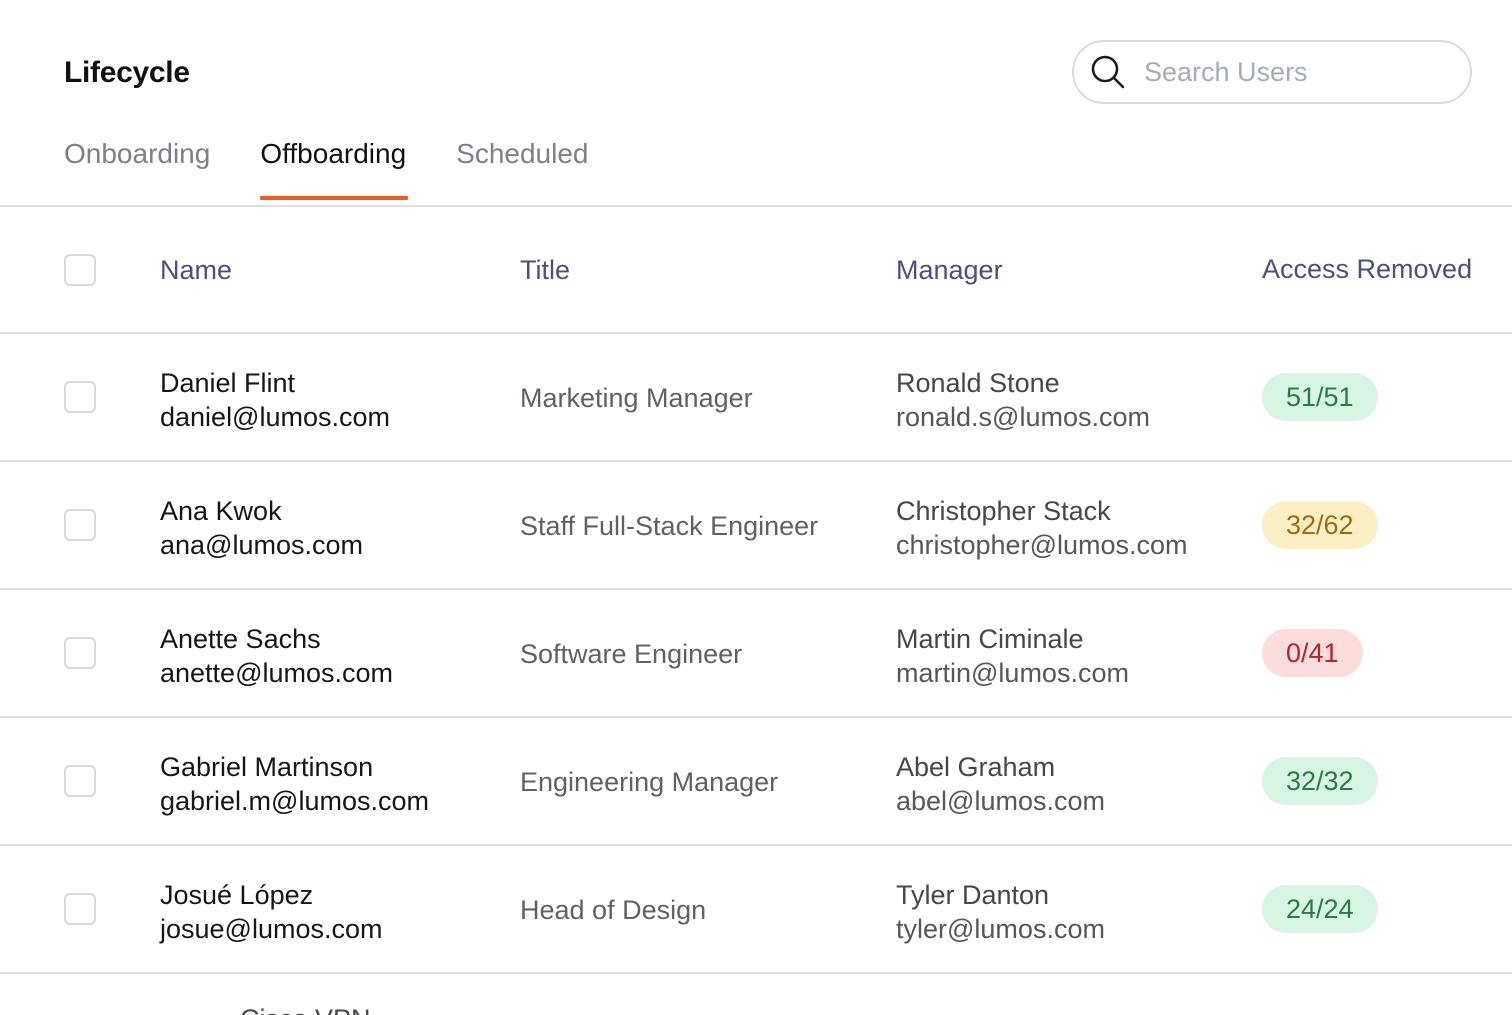 The image size is (1512, 1015). Describe the element at coordinates (990, 639) in the screenshot. I see `manager-name: Martin Ciminale` at that location.